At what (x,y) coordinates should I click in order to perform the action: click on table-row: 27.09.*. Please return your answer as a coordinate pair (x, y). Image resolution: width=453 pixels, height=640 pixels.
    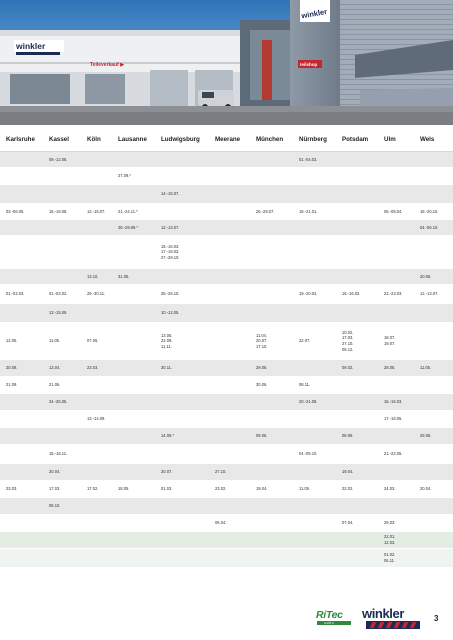
    Looking at the image, I should click on (226, 176).